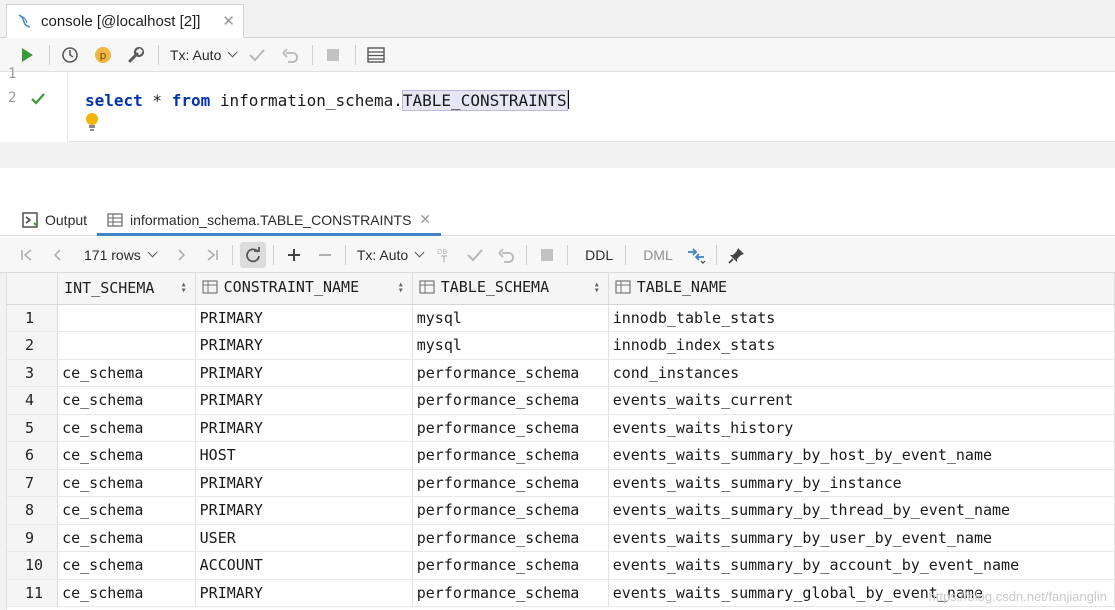 Image resolution: width=1115 pixels, height=610 pixels. I want to click on cell-table-name: events_waits_current, so click(861, 400).